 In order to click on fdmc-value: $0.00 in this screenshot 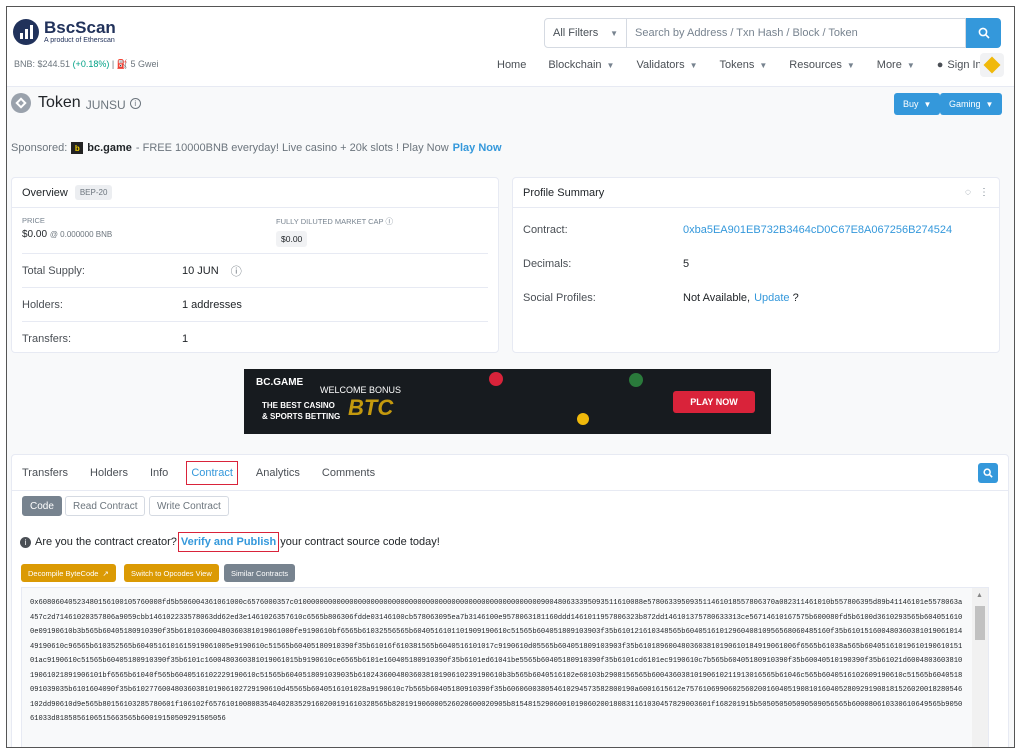, I will do `click(292, 239)`.